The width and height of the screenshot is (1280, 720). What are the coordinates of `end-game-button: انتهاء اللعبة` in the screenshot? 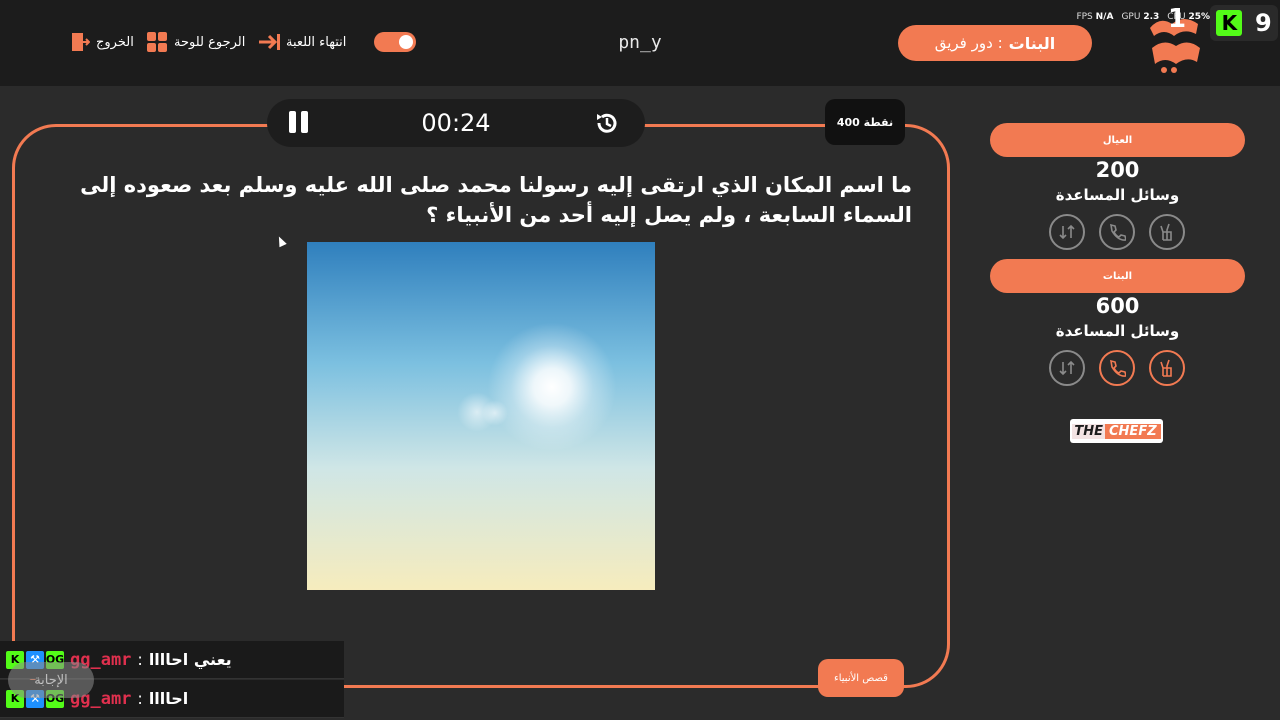 It's located at (302, 42).